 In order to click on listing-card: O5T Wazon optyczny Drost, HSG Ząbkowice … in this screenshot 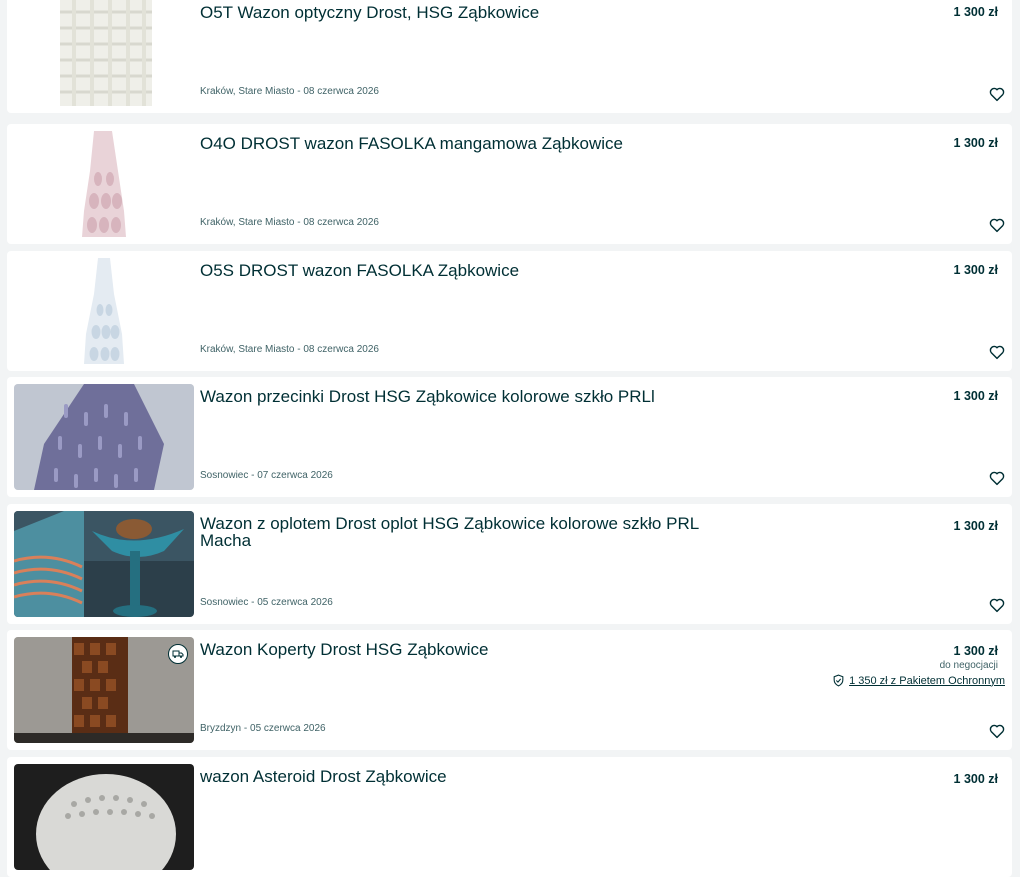, I will do `click(509, 56)`.